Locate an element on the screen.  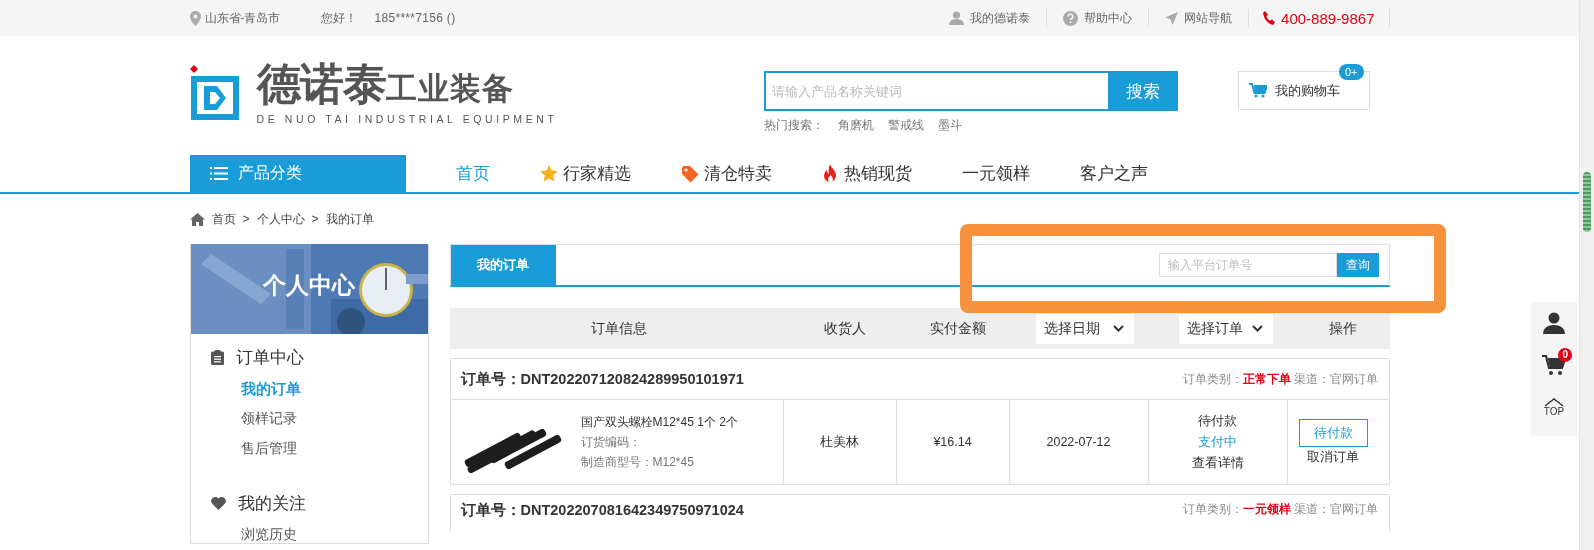
greeting-text: 您好！ is located at coordinates (338, 18).